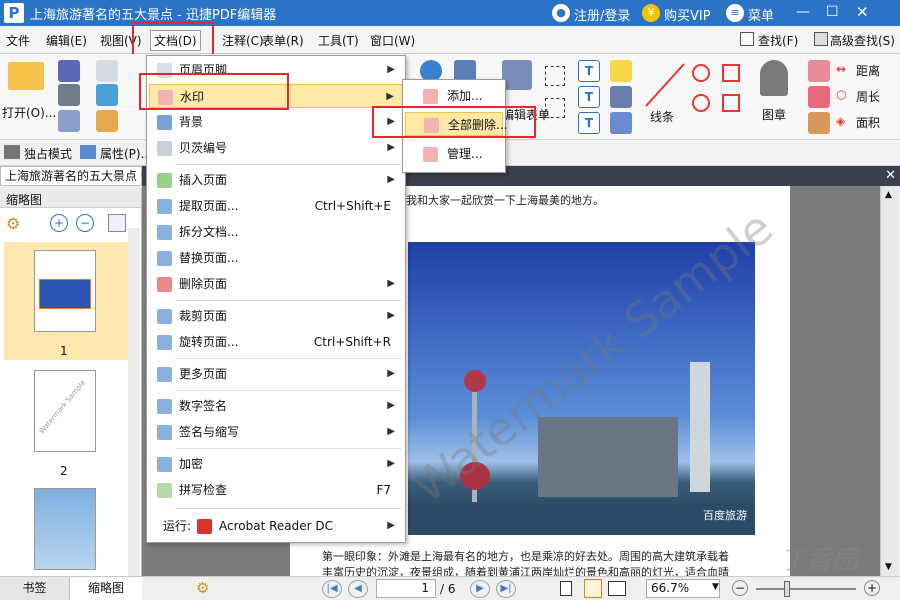 Image resolution: width=900 pixels, height=600 pixels. I want to click on signature-icon, so click(164, 406).